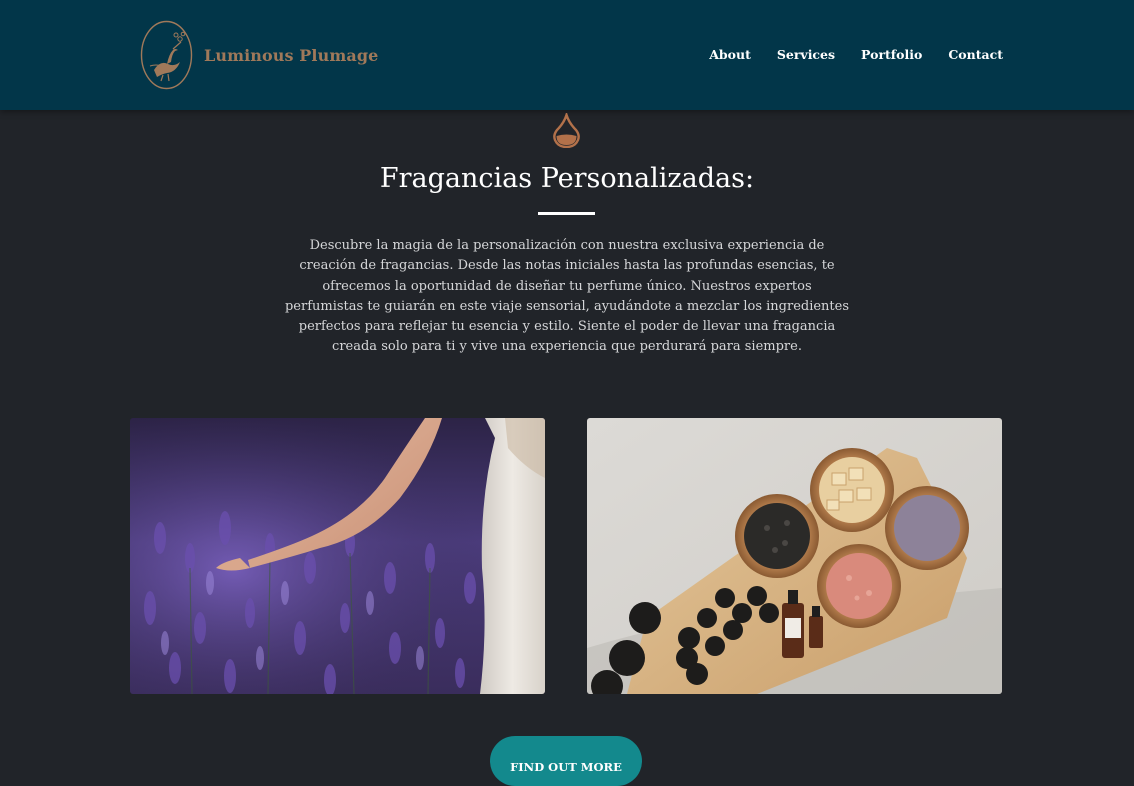 The height and width of the screenshot is (786, 1134). I want to click on nav-portfolio: Portfolio, so click(891, 55).